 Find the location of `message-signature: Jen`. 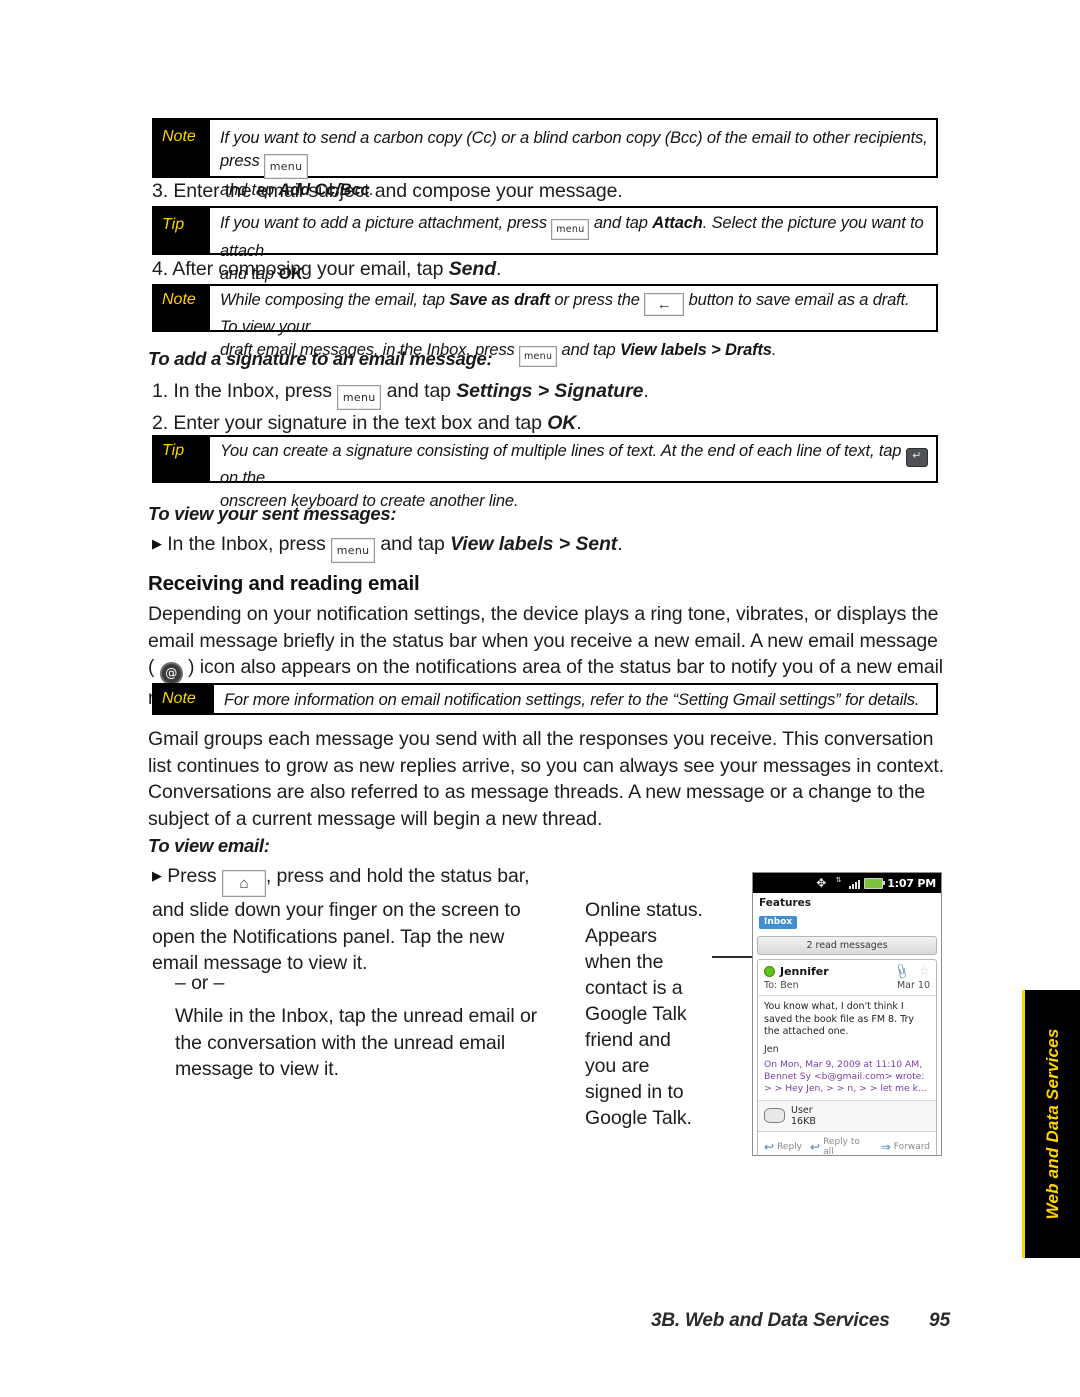

message-signature: Jen is located at coordinates (771, 1049).